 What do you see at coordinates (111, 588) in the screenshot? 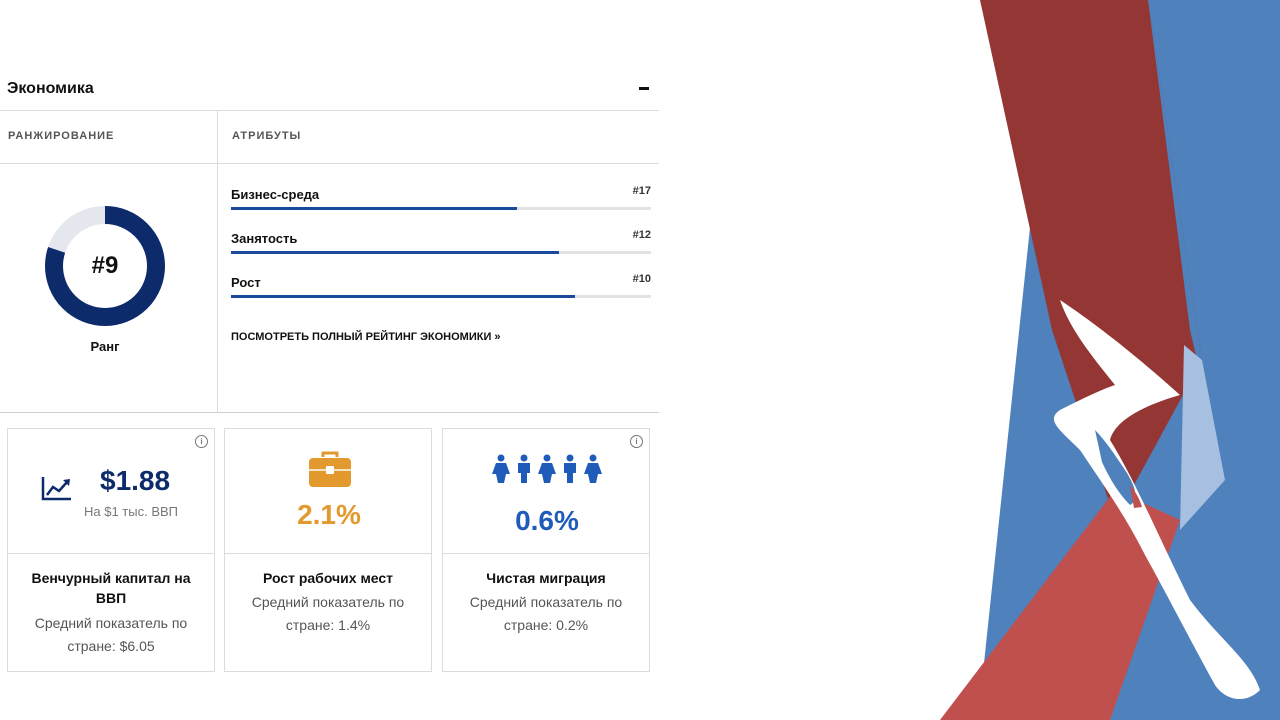
I see `card-title: Венчурный капитал на ВВП` at bounding box center [111, 588].